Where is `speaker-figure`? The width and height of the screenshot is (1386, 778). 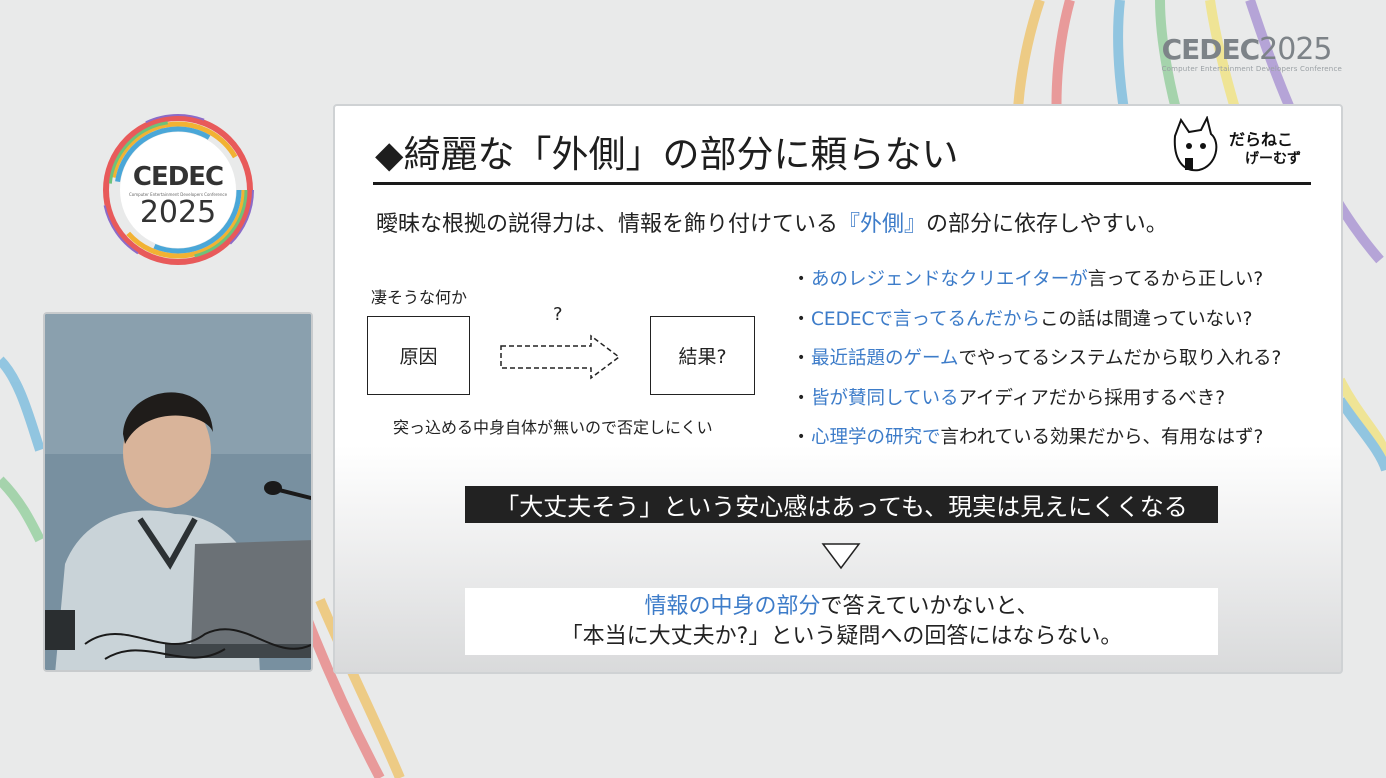
speaker-figure is located at coordinates (178, 492).